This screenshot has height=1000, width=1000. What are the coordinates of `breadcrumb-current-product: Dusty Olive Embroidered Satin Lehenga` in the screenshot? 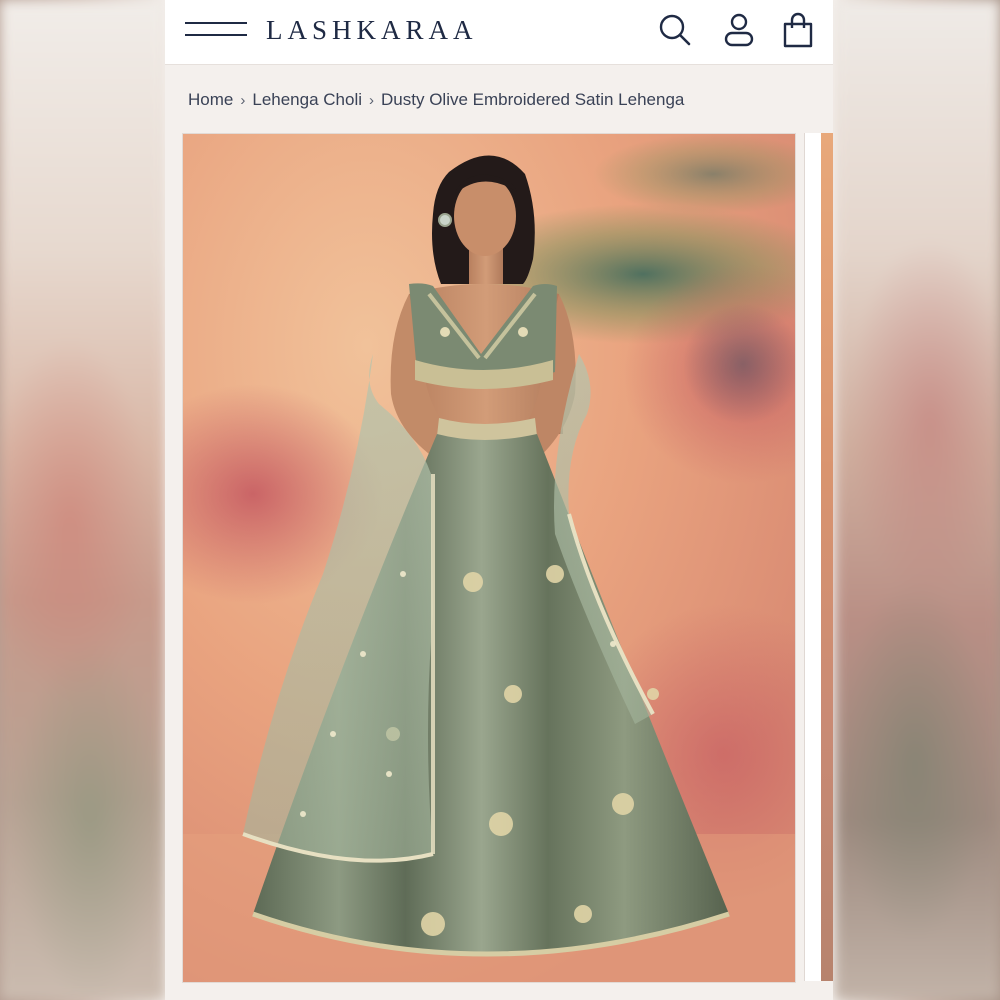 It's located at (533, 99).